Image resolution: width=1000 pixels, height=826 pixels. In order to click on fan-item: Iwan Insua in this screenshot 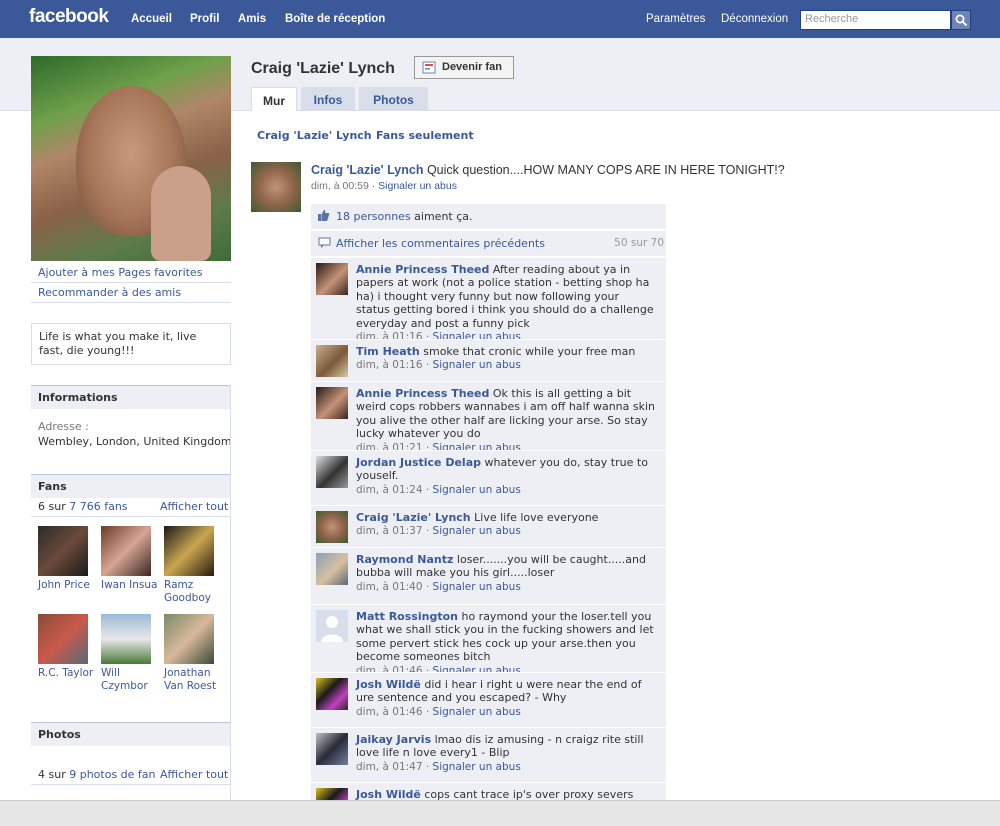, I will do `click(131, 559)`.